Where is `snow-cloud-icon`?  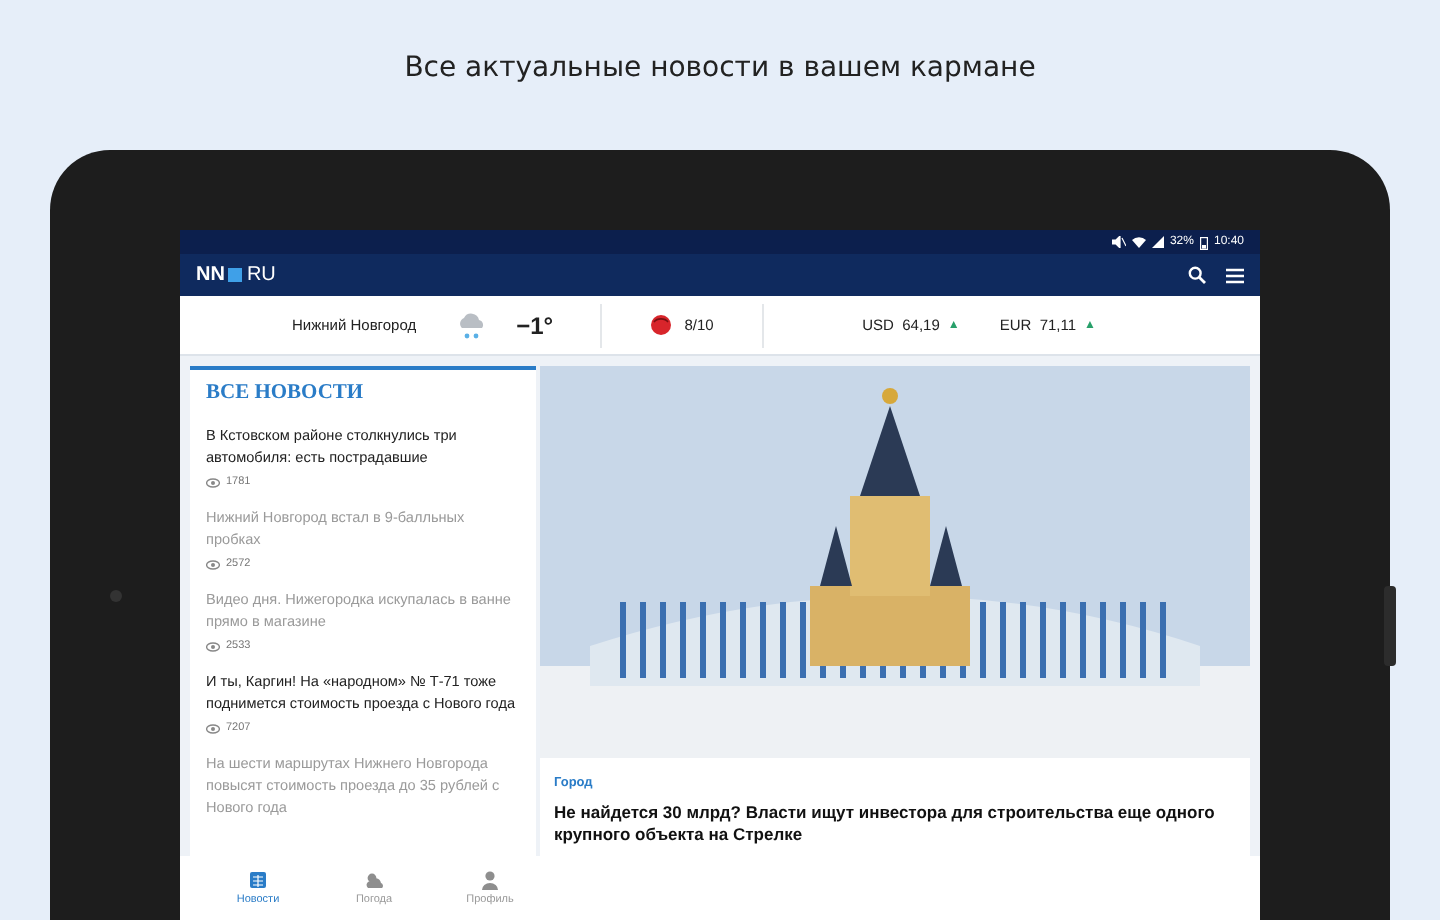 snow-cloud-icon is located at coordinates (472, 325).